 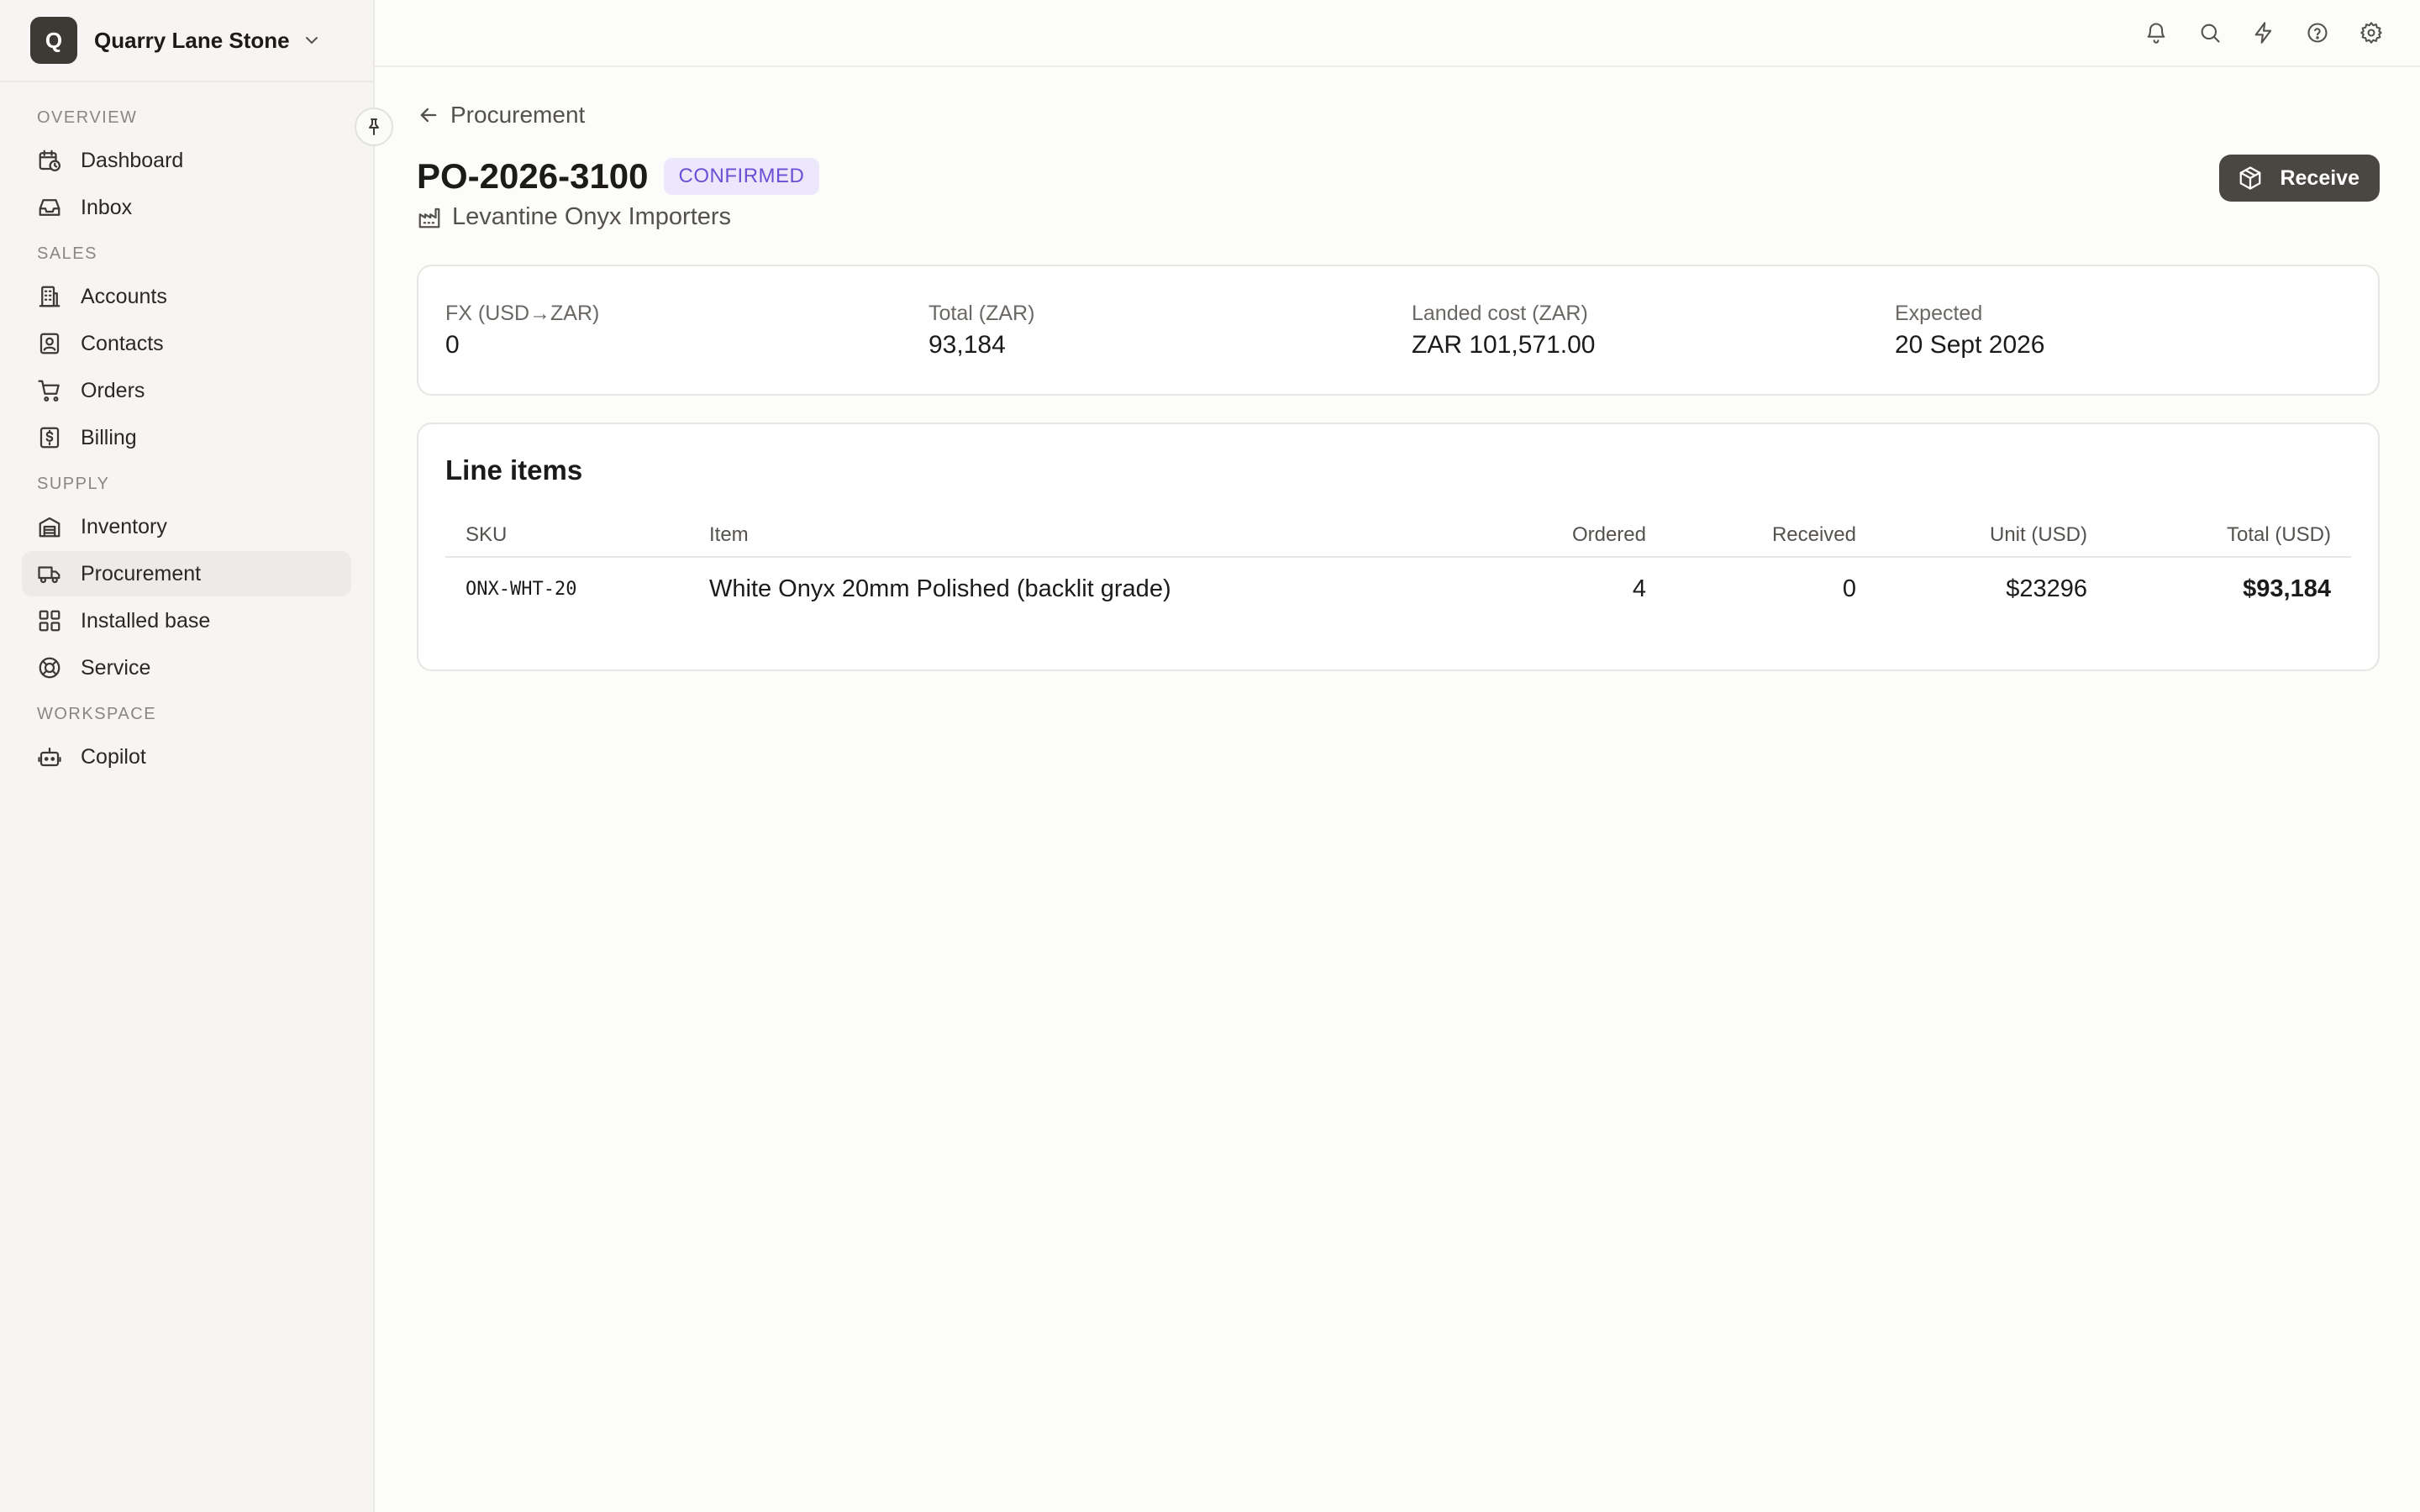 I want to click on row-ordered: 4, so click(x=1639, y=588).